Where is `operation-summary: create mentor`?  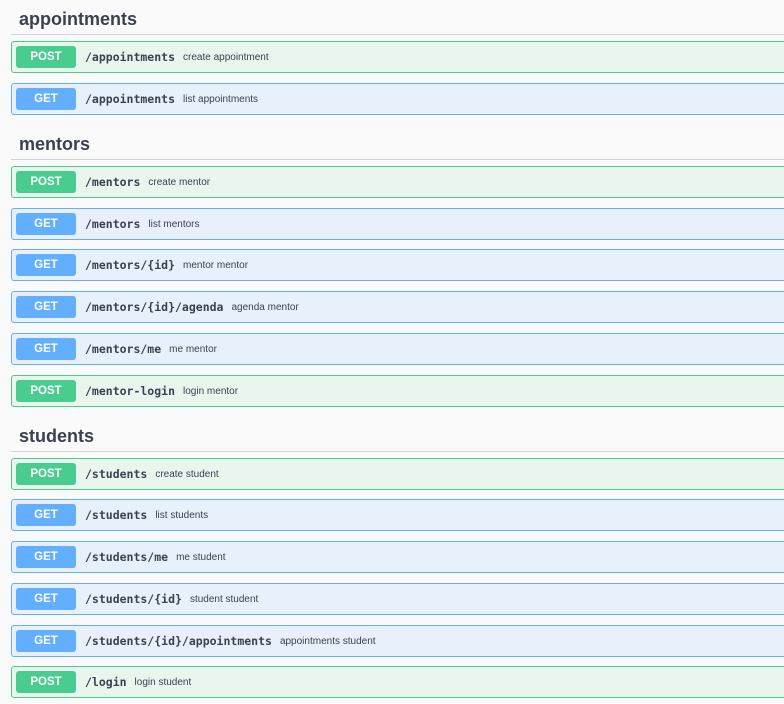
operation-summary: create mentor is located at coordinates (179, 182).